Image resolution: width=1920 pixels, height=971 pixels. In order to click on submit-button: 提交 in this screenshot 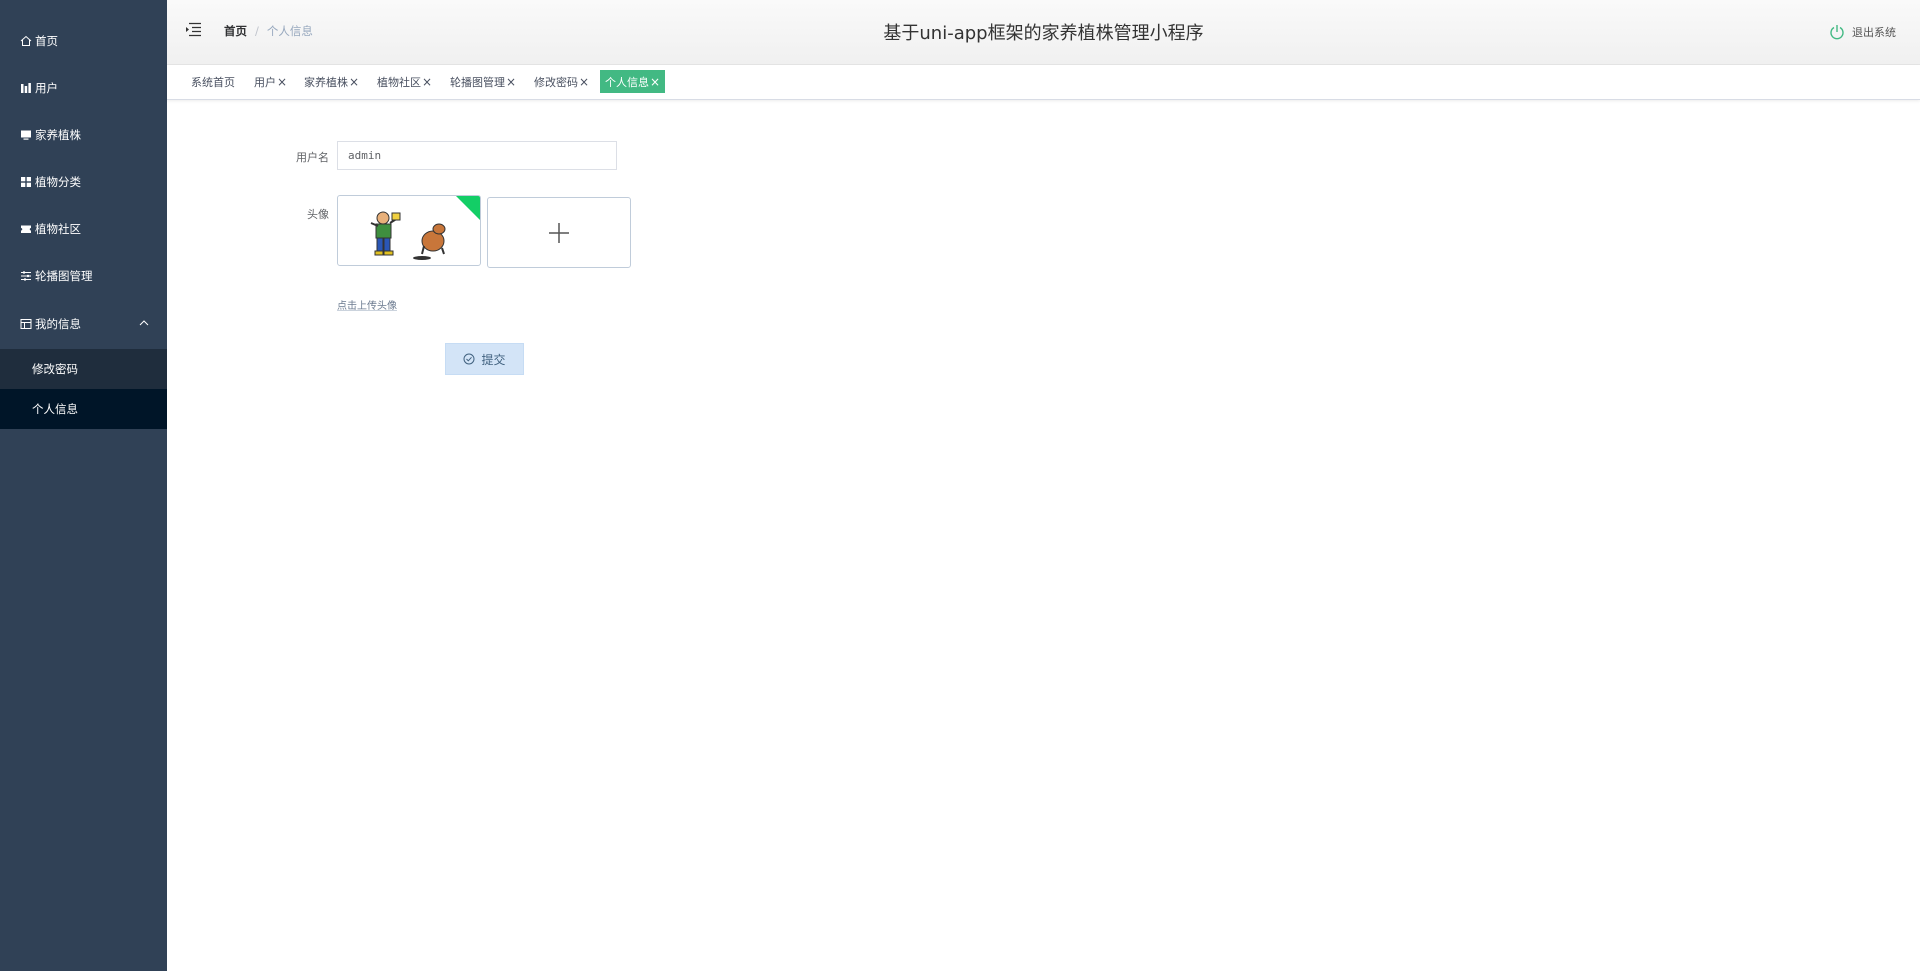, I will do `click(484, 359)`.